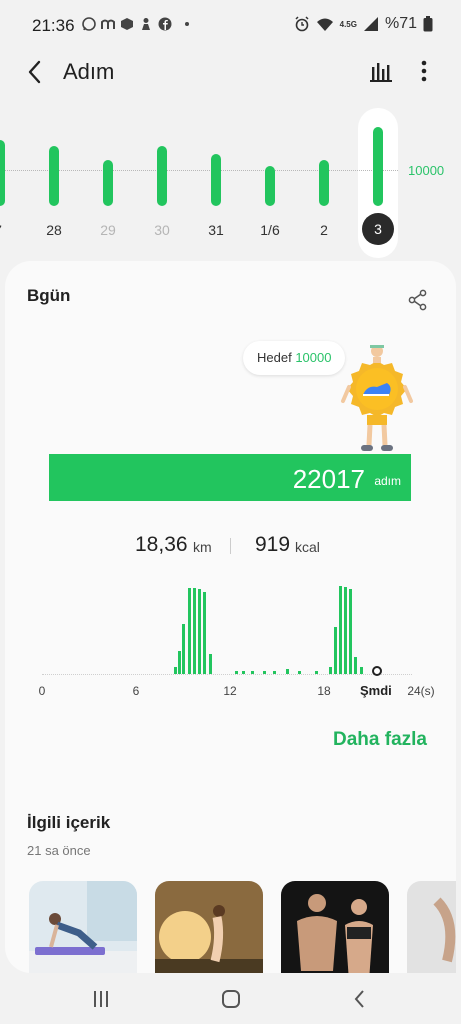 Image resolution: width=461 pixels, height=1024 pixels. I want to click on page-title: Adım, so click(89, 71).